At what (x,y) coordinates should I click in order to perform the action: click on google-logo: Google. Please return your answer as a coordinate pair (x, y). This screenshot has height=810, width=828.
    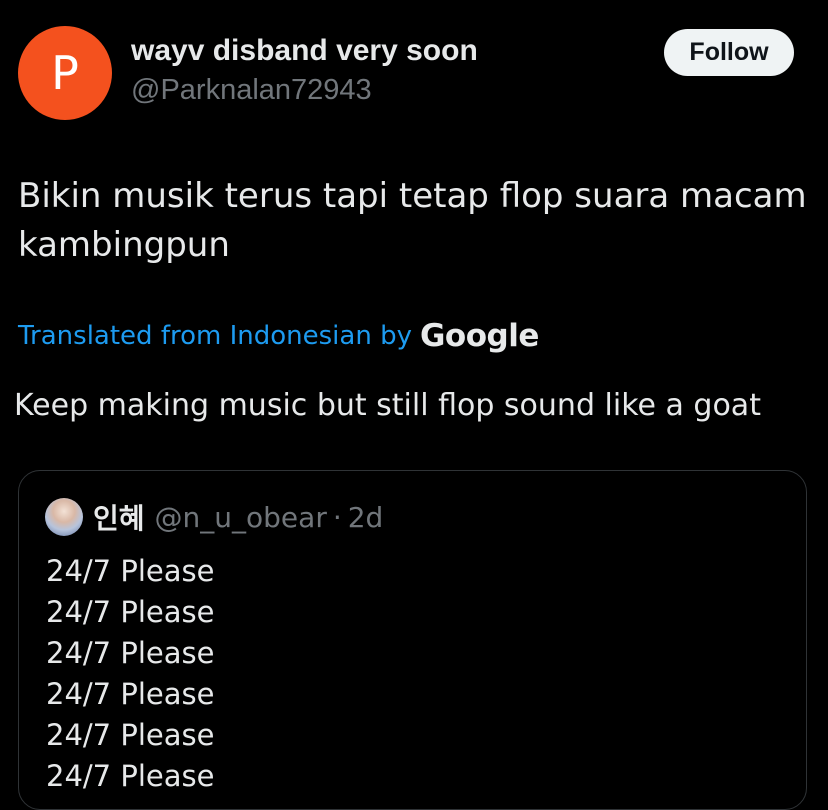
    Looking at the image, I should click on (479, 336).